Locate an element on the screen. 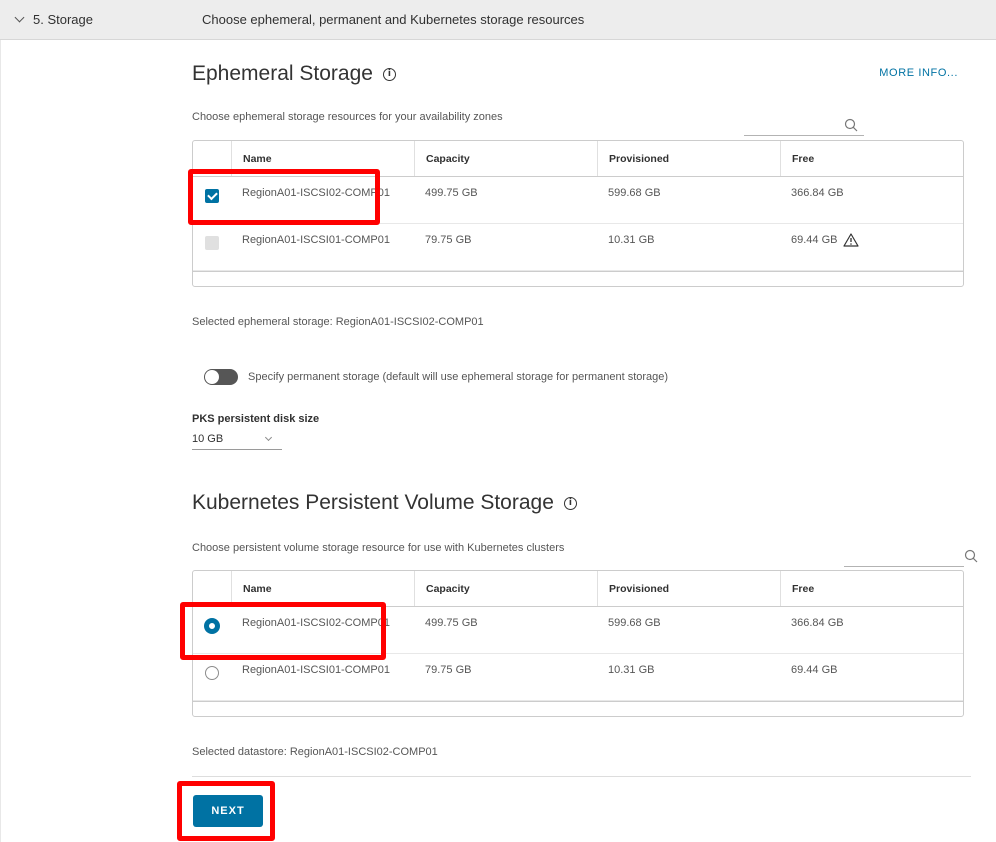 This screenshot has width=996, height=842. row-free-value: 69.44 GB is located at coordinates (814, 240).